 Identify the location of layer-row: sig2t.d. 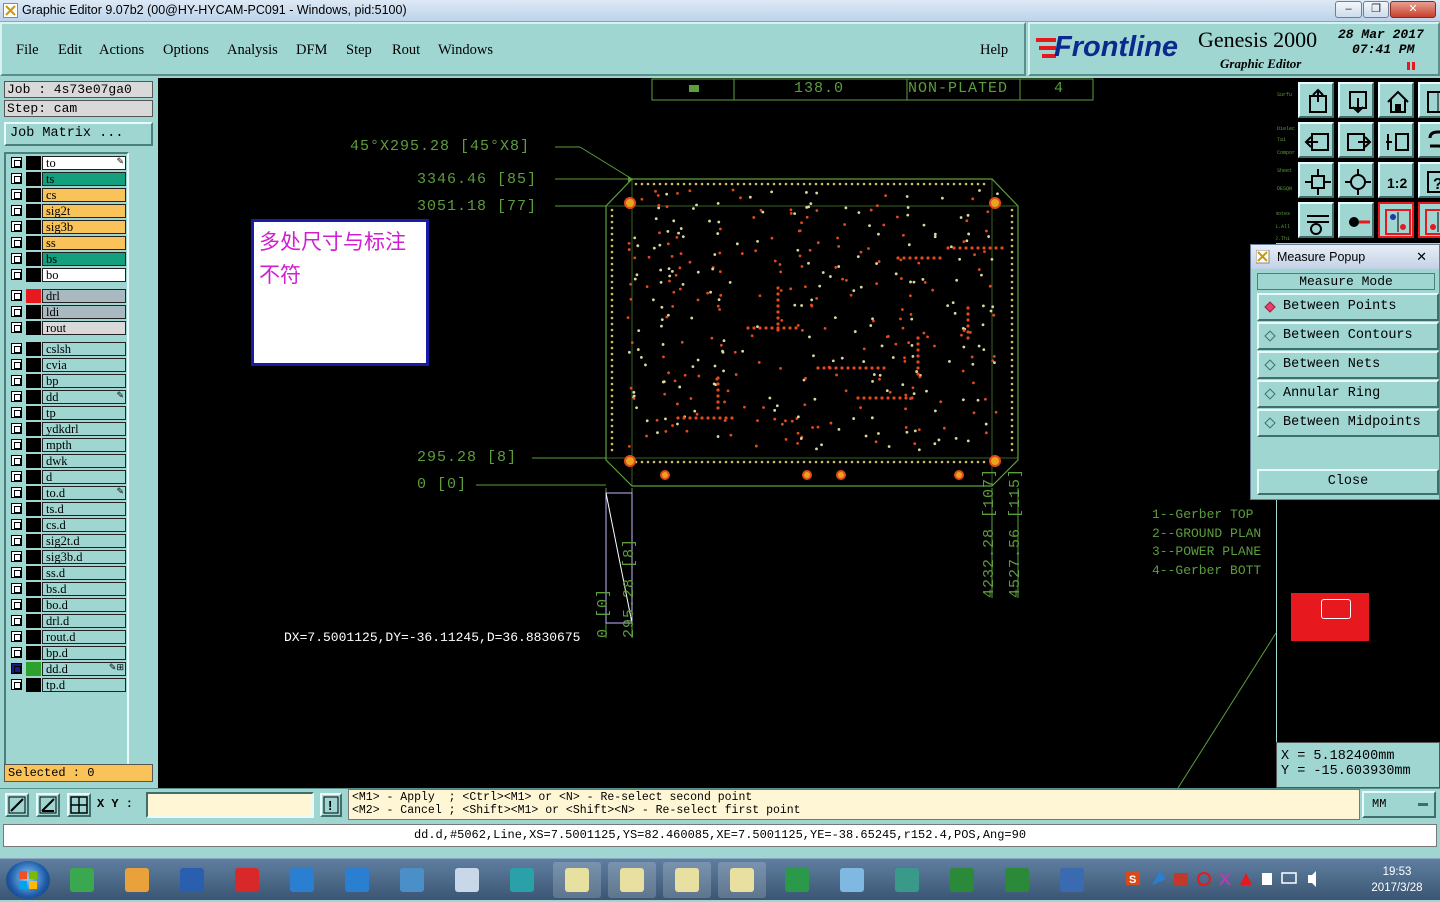
(68, 541).